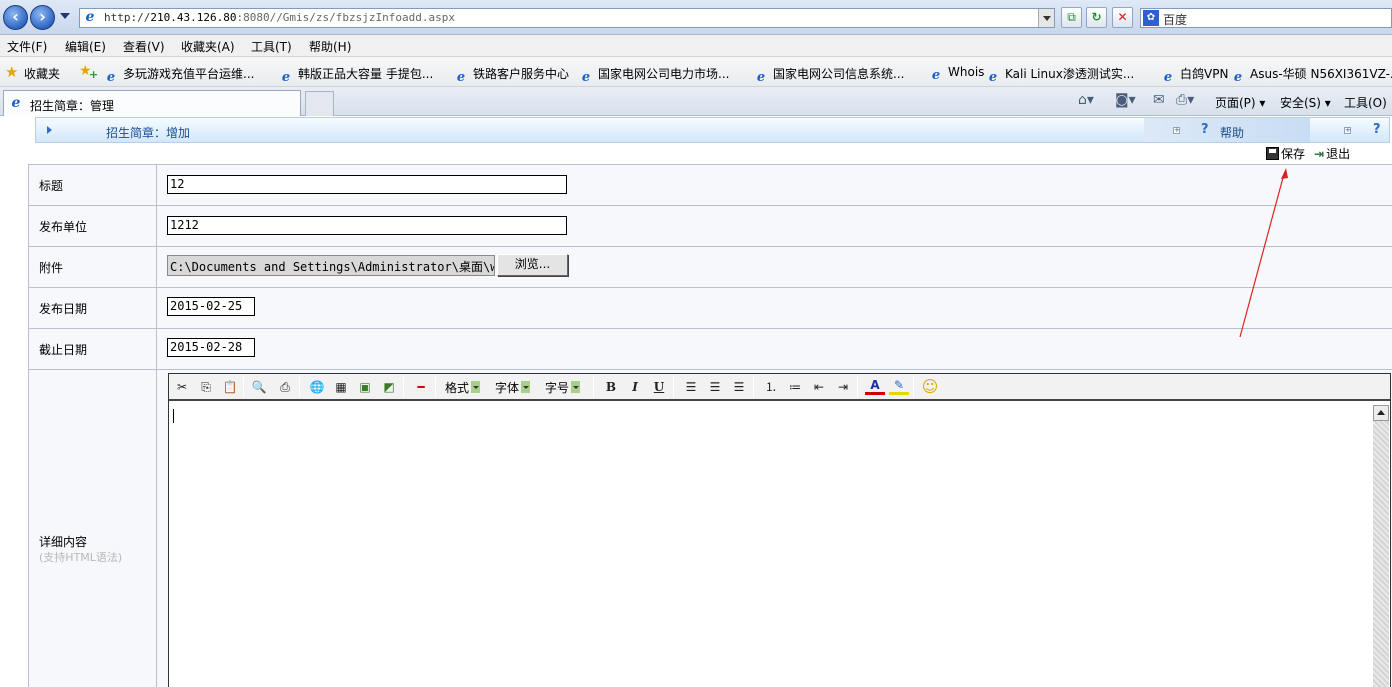  I want to click on font-color-icon: A, so click(875, 386).